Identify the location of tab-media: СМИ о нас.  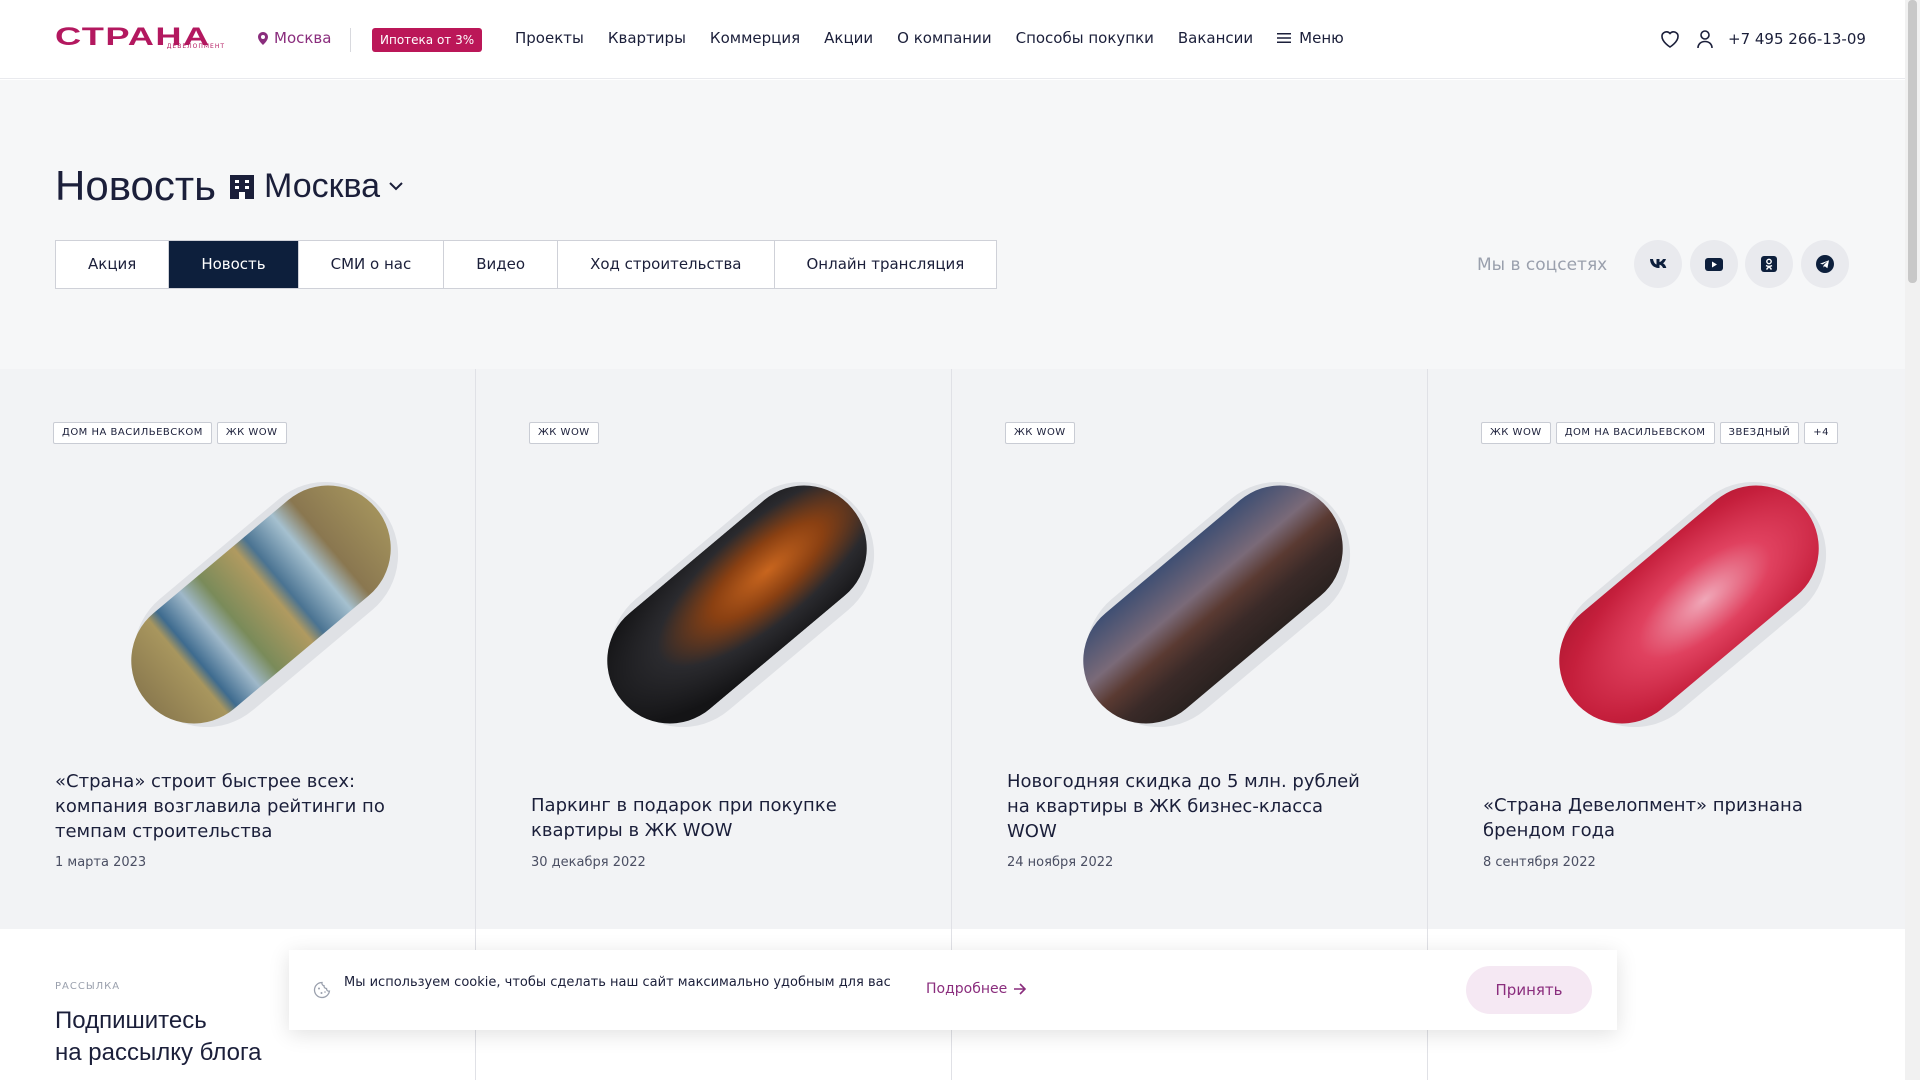
(372, 264).